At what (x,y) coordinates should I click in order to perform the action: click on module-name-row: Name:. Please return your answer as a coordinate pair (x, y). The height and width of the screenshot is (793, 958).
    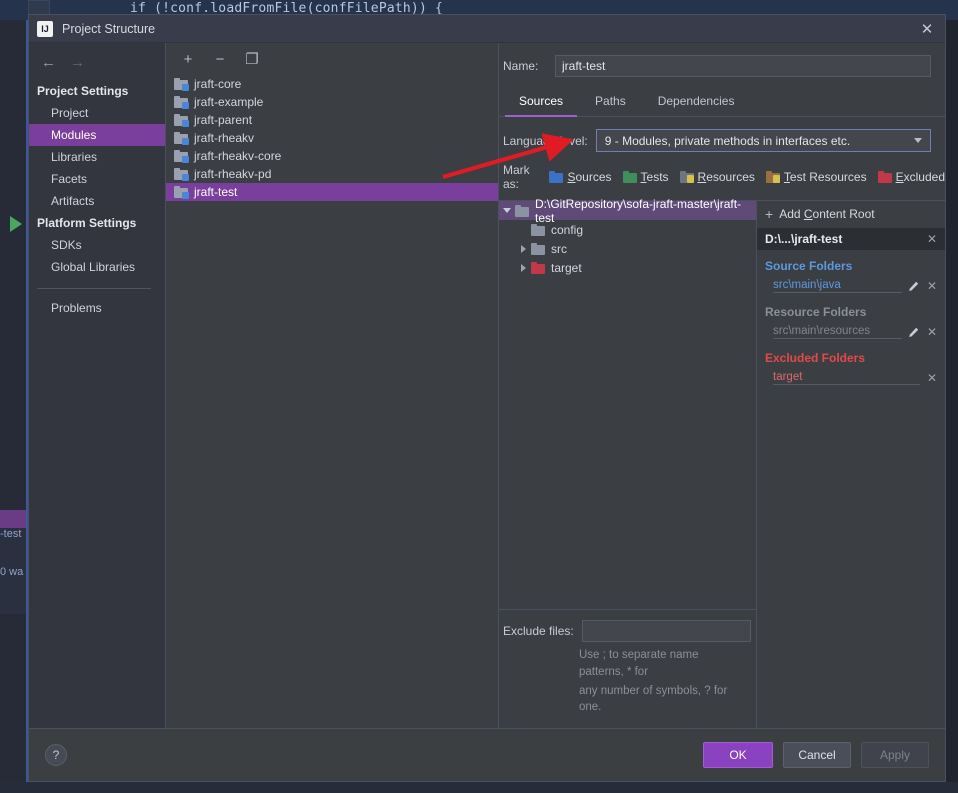
    Looking at the image, I should click on (722, 60).